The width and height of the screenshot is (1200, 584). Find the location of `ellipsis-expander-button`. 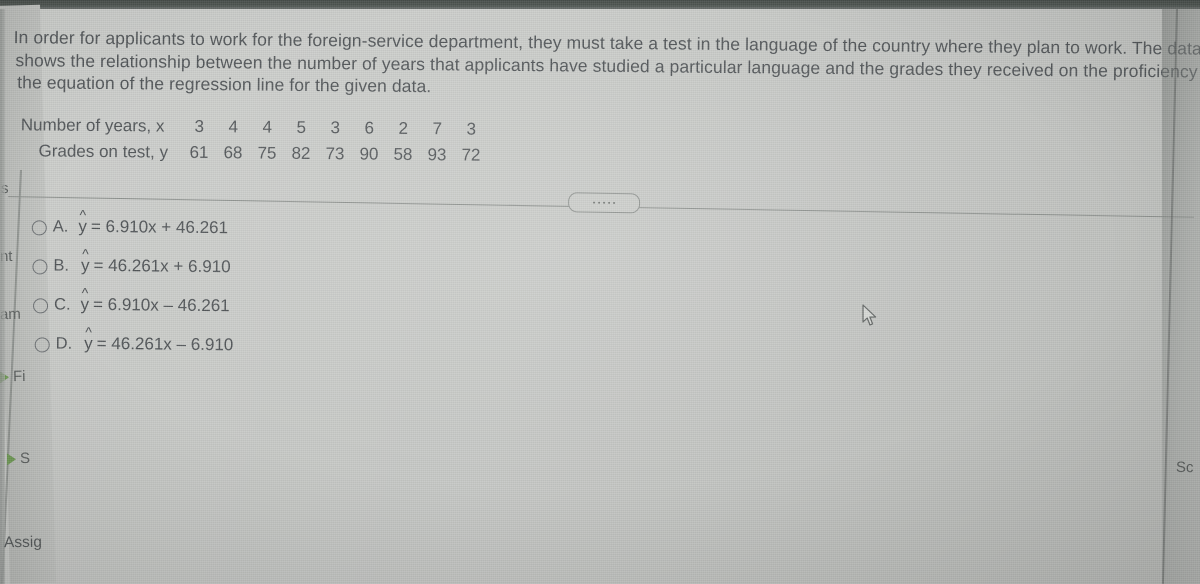

ellipsis-expander-button is located at coordinates (604, 203).